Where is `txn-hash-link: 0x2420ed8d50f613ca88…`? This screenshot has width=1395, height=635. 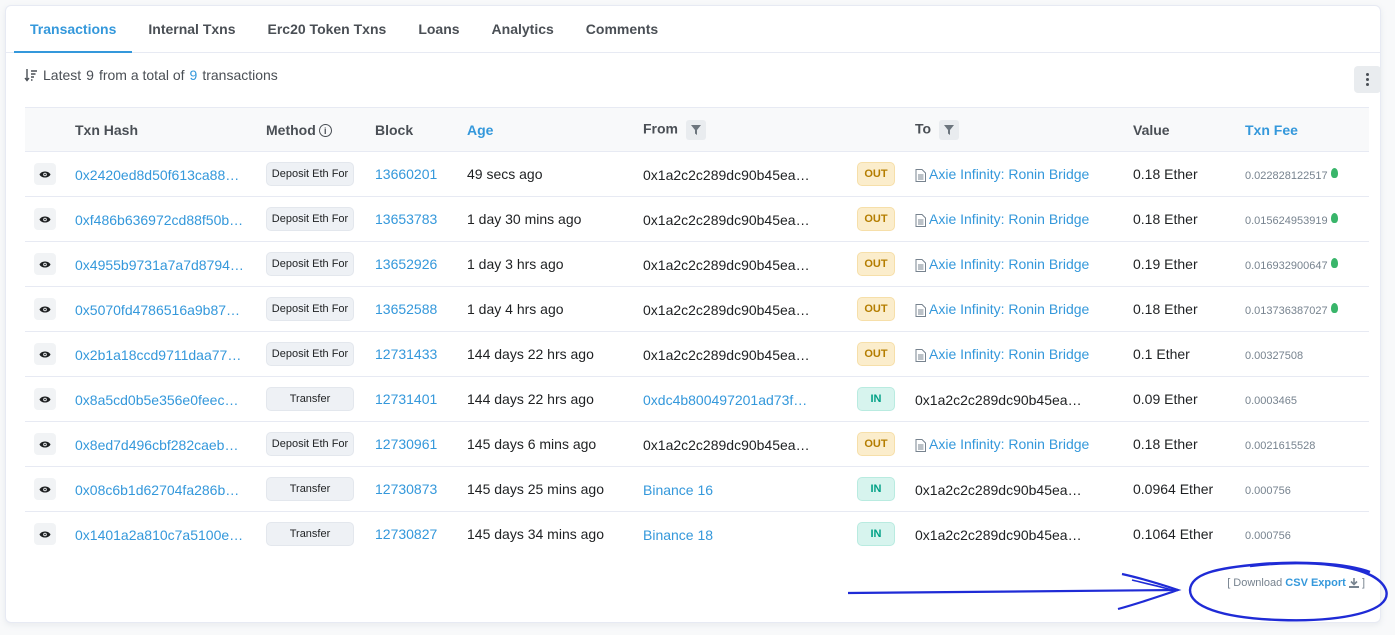
txn-hash-link: 0x2420ed8d50f613ca88… is located at coordinates (161, 175).